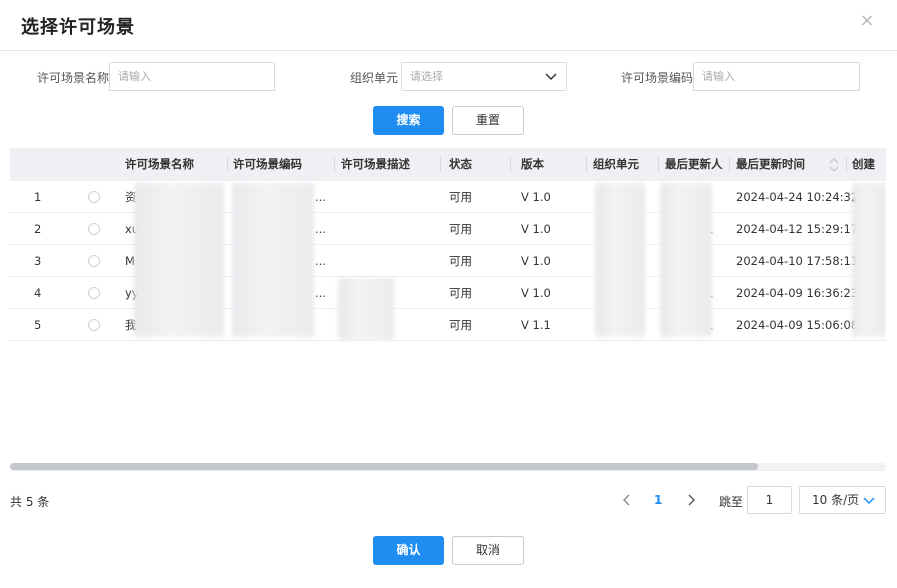  I want to click on reset-button: 重置, so click(488, 120).